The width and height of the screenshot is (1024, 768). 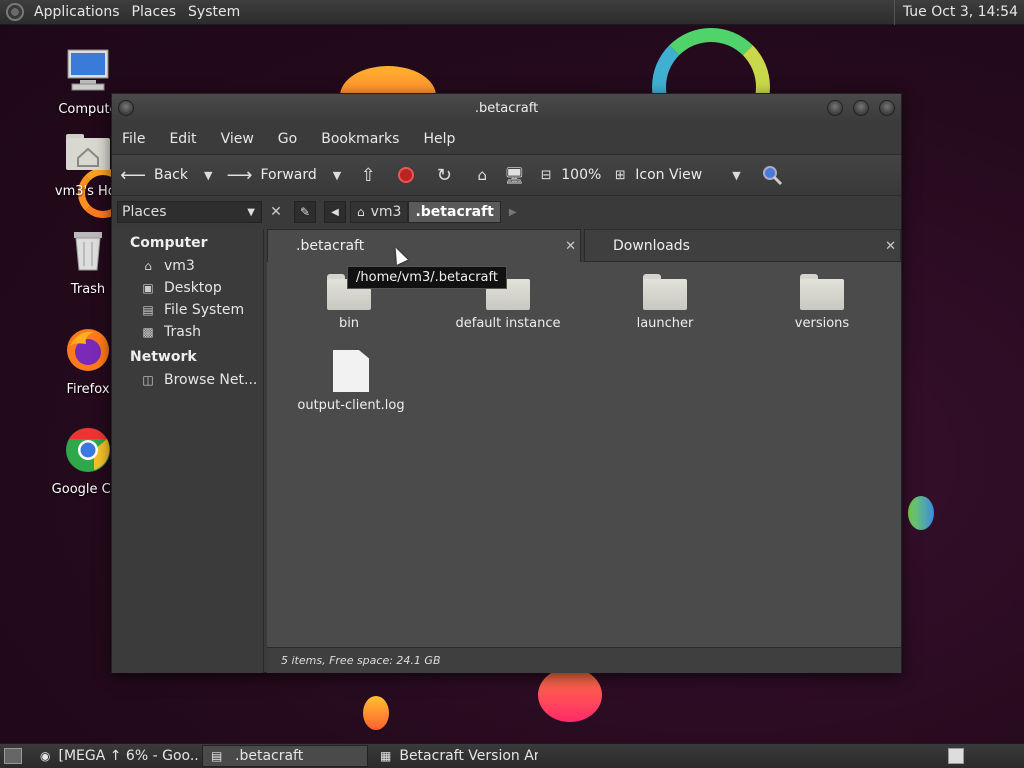 What do you see at coordinates (506, 139) in the screenshot?
I see `menubar: File Edit View Go Bookmarks Help` at bounding box center [506, 139].